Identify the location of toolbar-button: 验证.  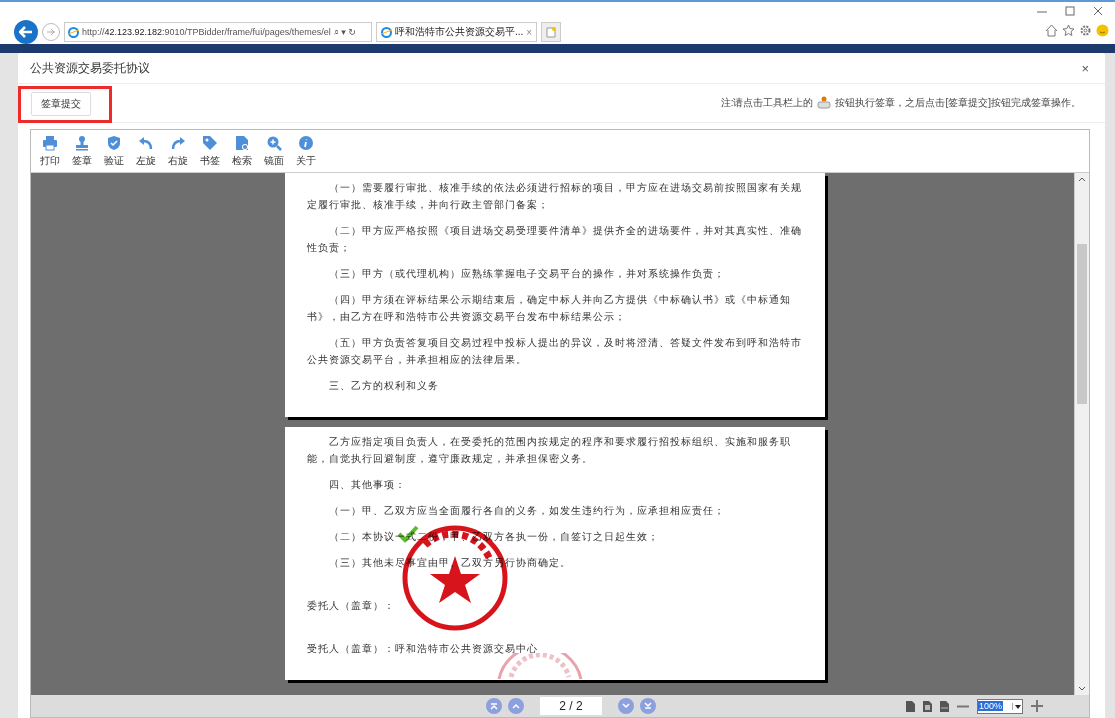
(114, 151).